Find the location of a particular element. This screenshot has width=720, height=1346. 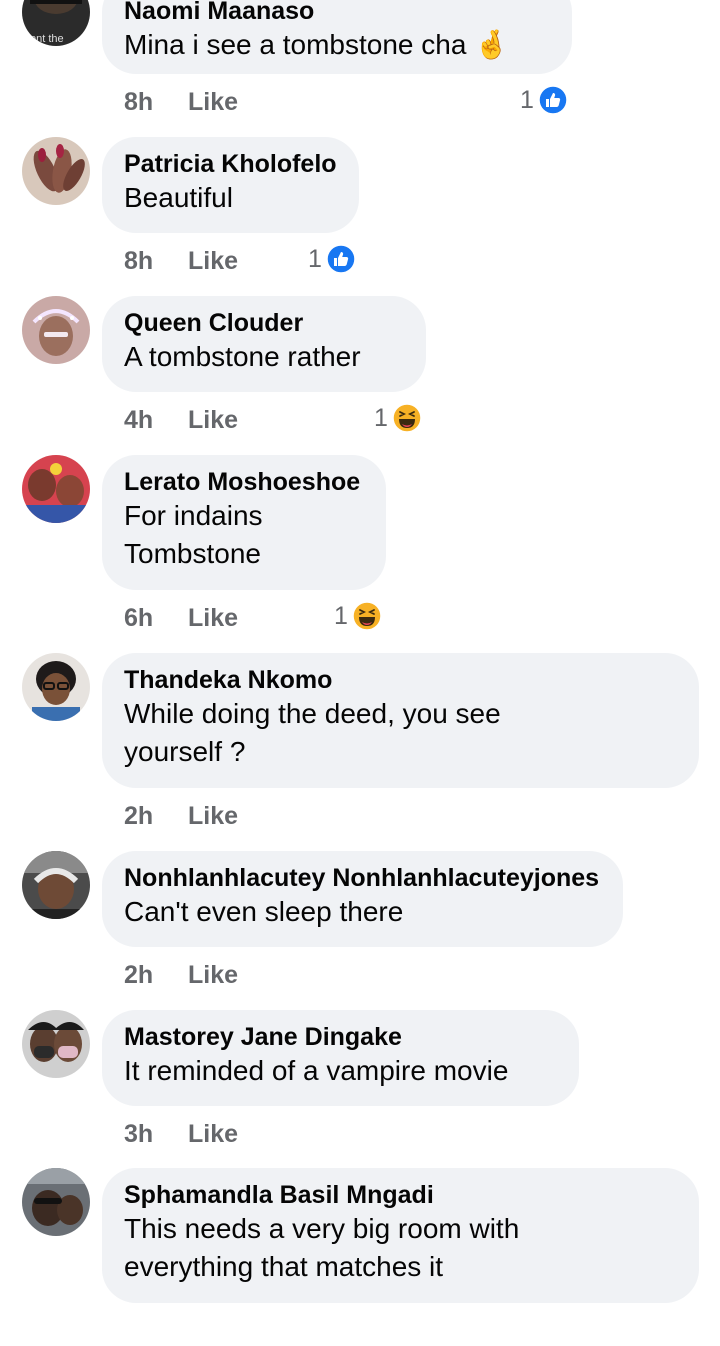

comment-meta: 6h Like is located at coordinates (181, 618).